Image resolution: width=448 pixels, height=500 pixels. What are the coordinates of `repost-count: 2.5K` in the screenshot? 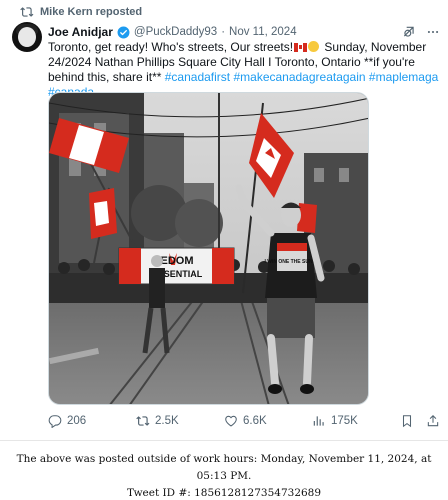 It's located at (167, 421).